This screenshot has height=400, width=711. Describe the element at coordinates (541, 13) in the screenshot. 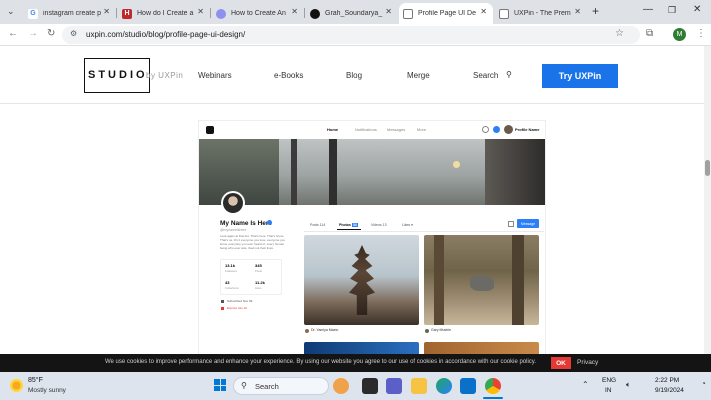

I see `tab-6: UXPin - The Prem ✕` at that location.